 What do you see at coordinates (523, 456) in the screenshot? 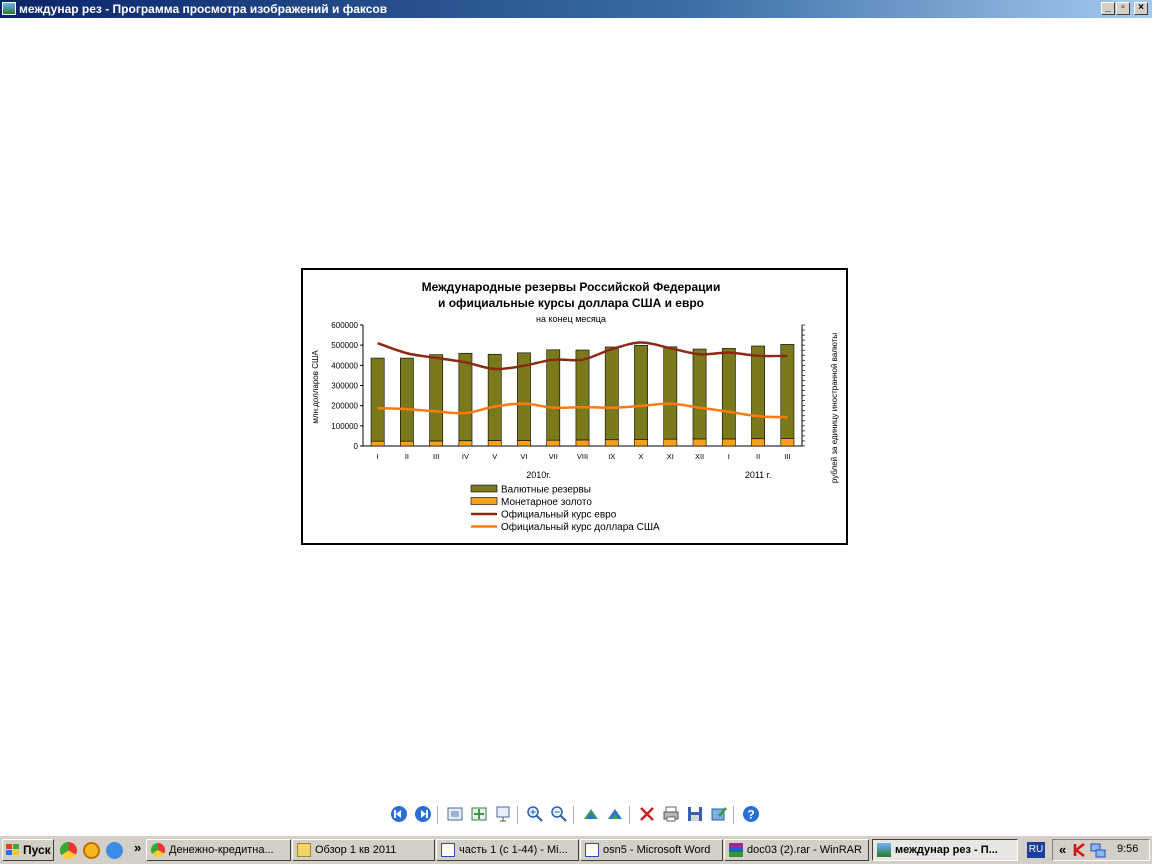
I see `x-tick-label: VI` at bounding box center [523, 456].